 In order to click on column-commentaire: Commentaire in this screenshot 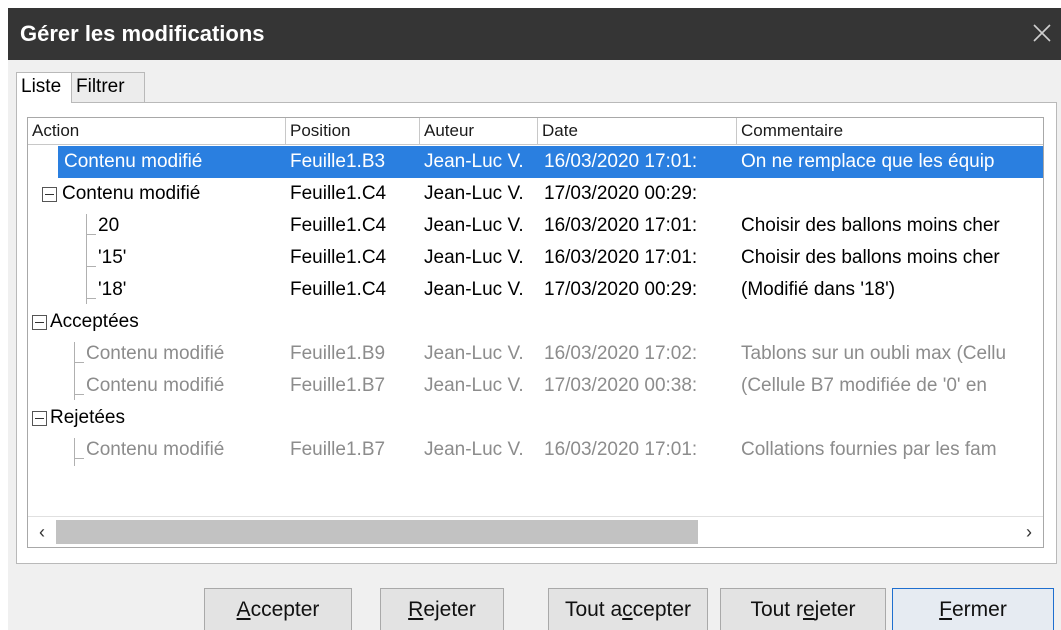, I will do `click(890, 131)`.